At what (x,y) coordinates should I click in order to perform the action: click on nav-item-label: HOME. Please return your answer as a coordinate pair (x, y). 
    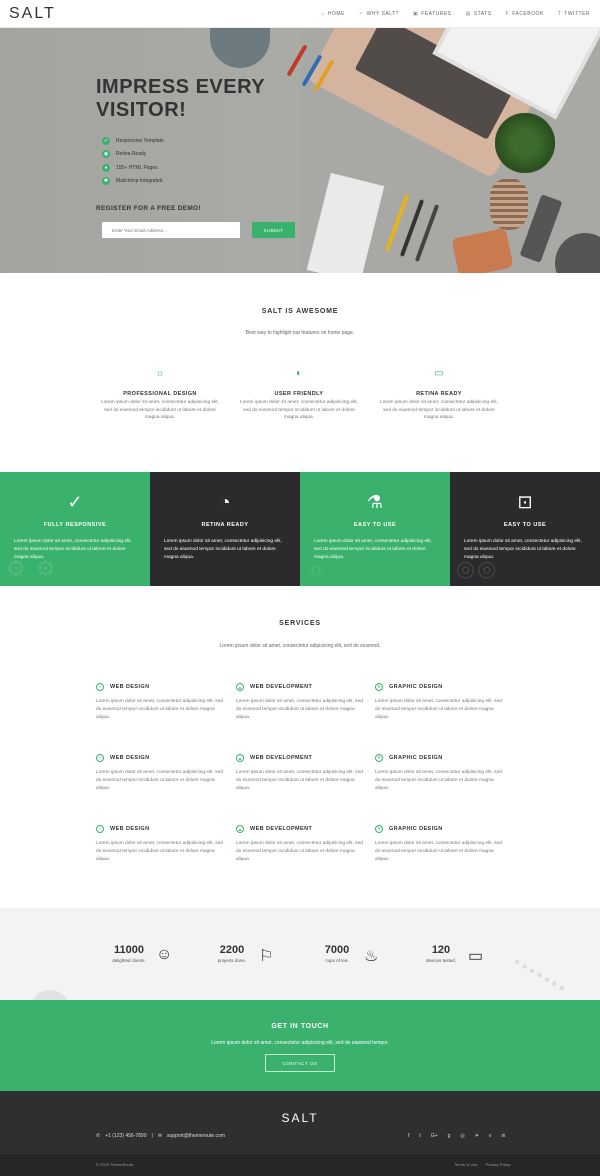
    Looking at the image, I should click on (336, 14).